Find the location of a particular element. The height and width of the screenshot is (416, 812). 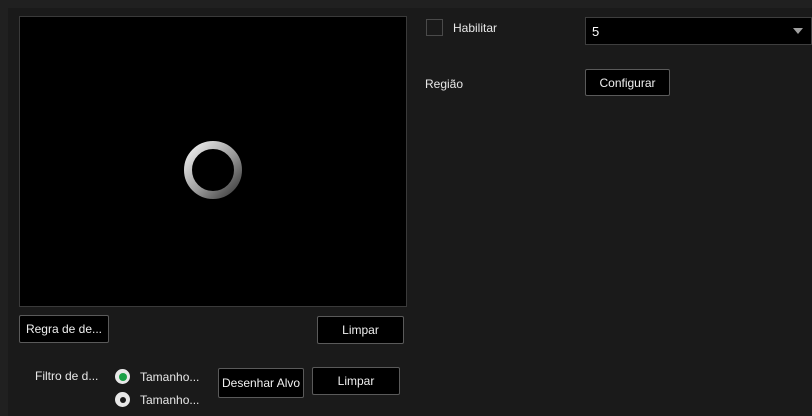

select-value: 5 is located at coordinates (596, 31).